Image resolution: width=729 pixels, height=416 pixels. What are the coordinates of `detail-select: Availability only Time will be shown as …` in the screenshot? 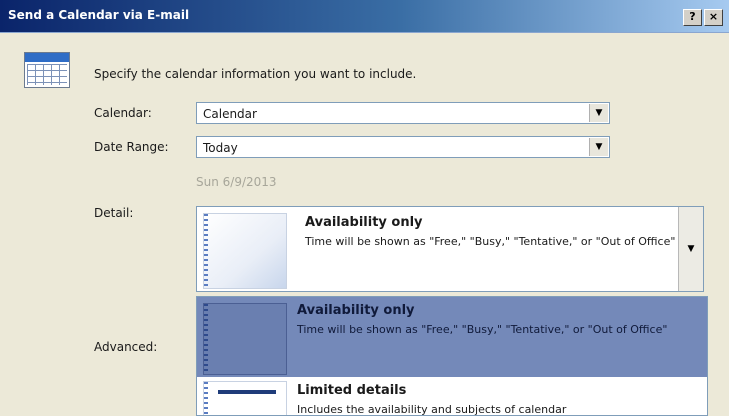 It's located at (450, 249).